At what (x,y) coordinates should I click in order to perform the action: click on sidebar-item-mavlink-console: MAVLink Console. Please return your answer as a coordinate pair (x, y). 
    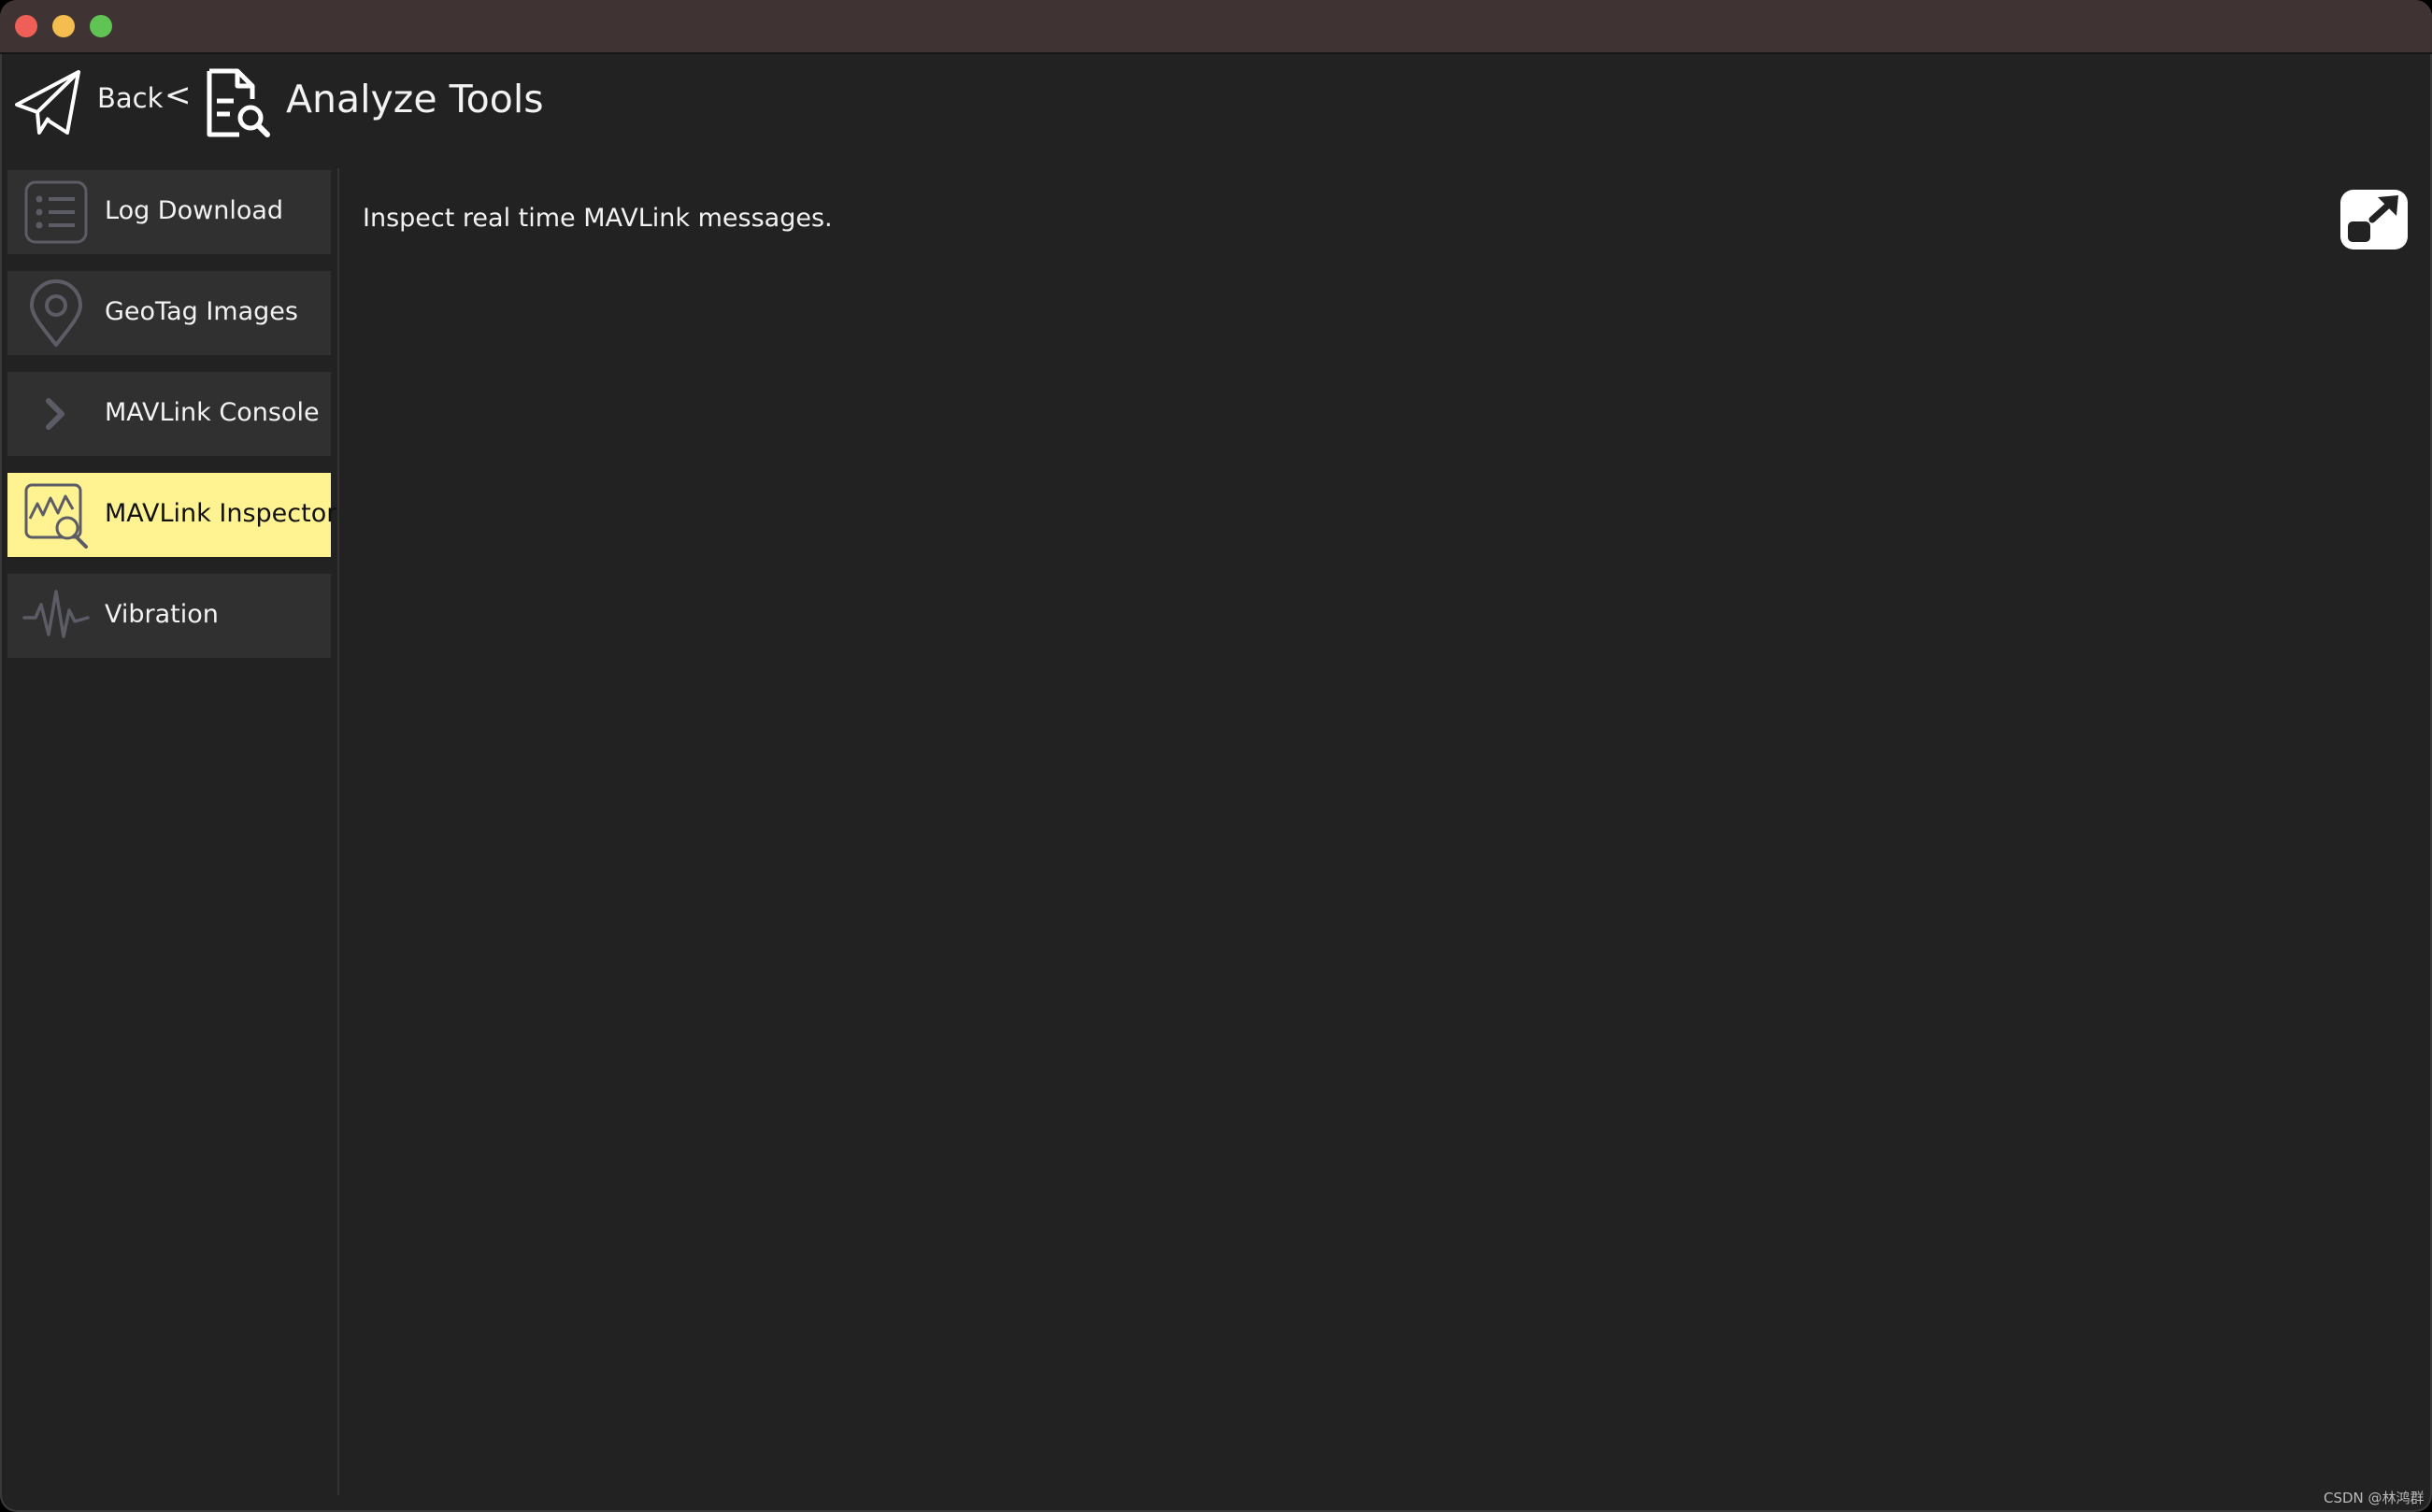
    Looking at the image, I should click on (169, 414).